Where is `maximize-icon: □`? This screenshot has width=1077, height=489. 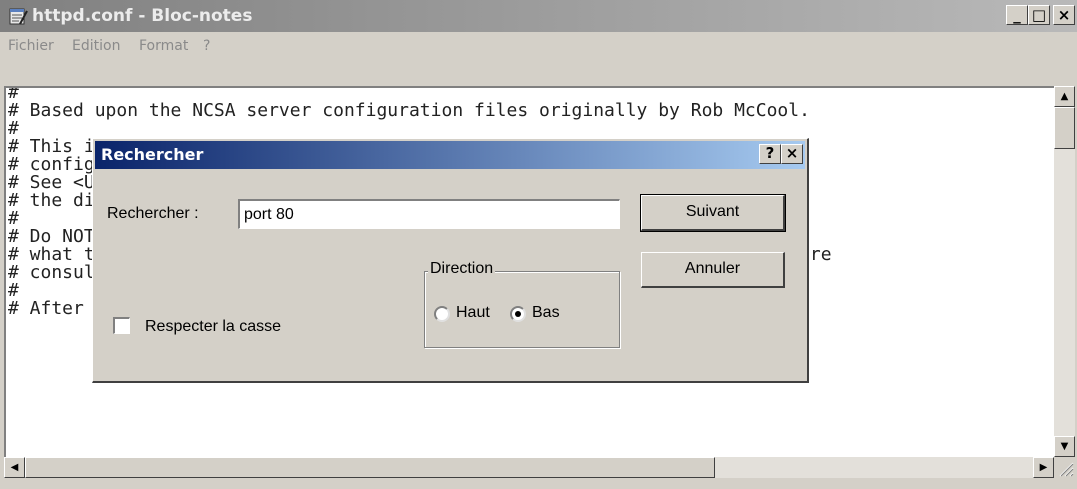 maximize-icon: □ is located at coordinates (1039, 15).